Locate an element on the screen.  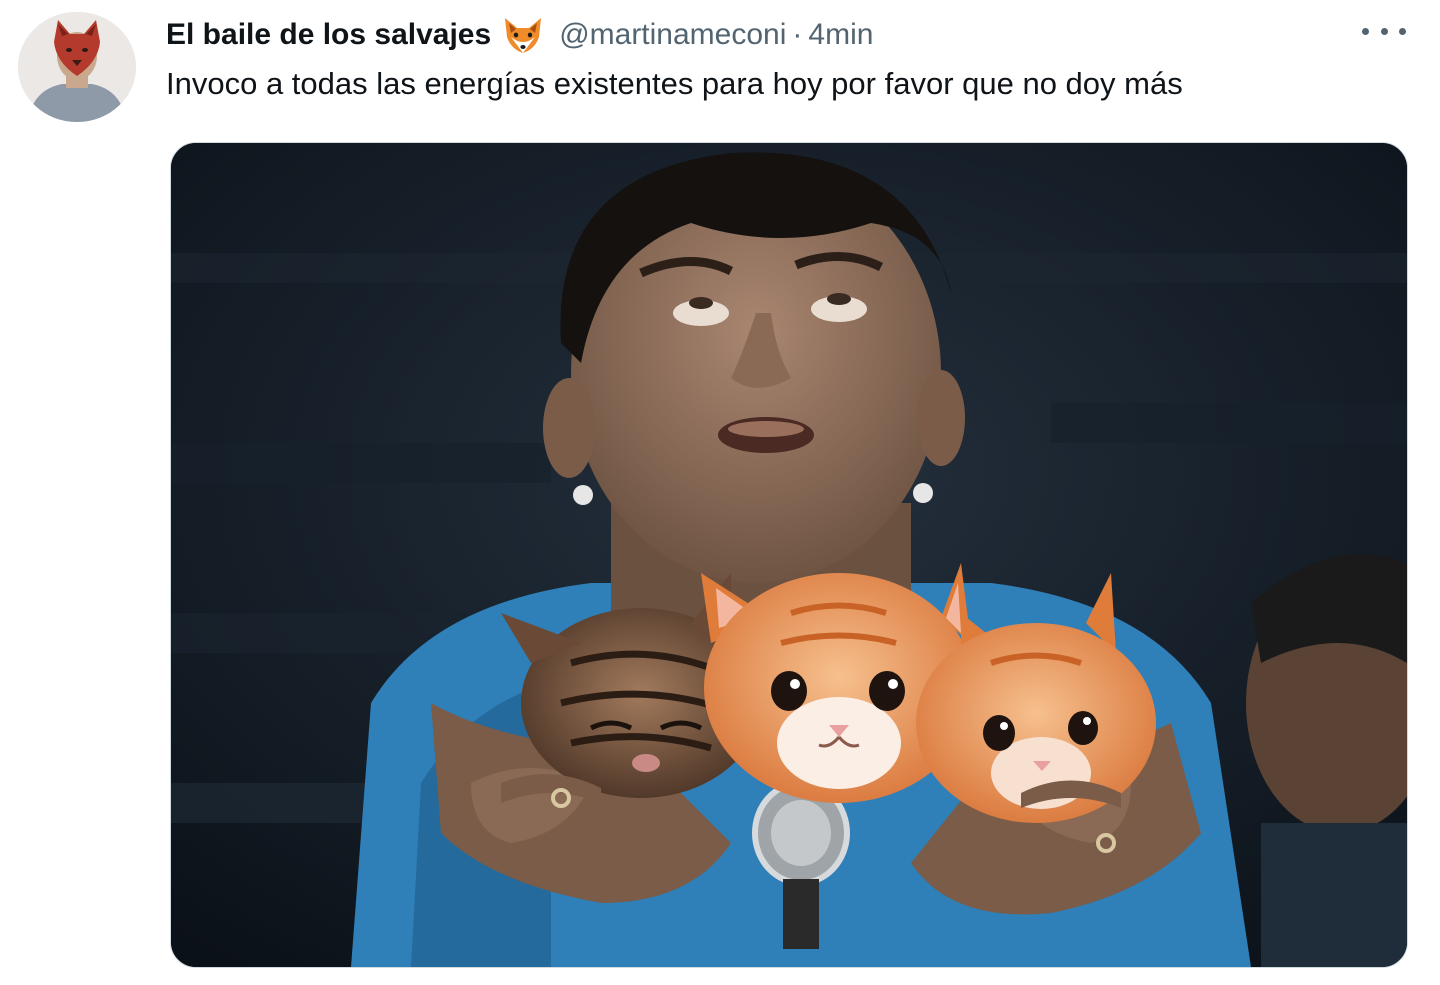
display-name: El baile de los salvajes is located at coordinates (328, 35).